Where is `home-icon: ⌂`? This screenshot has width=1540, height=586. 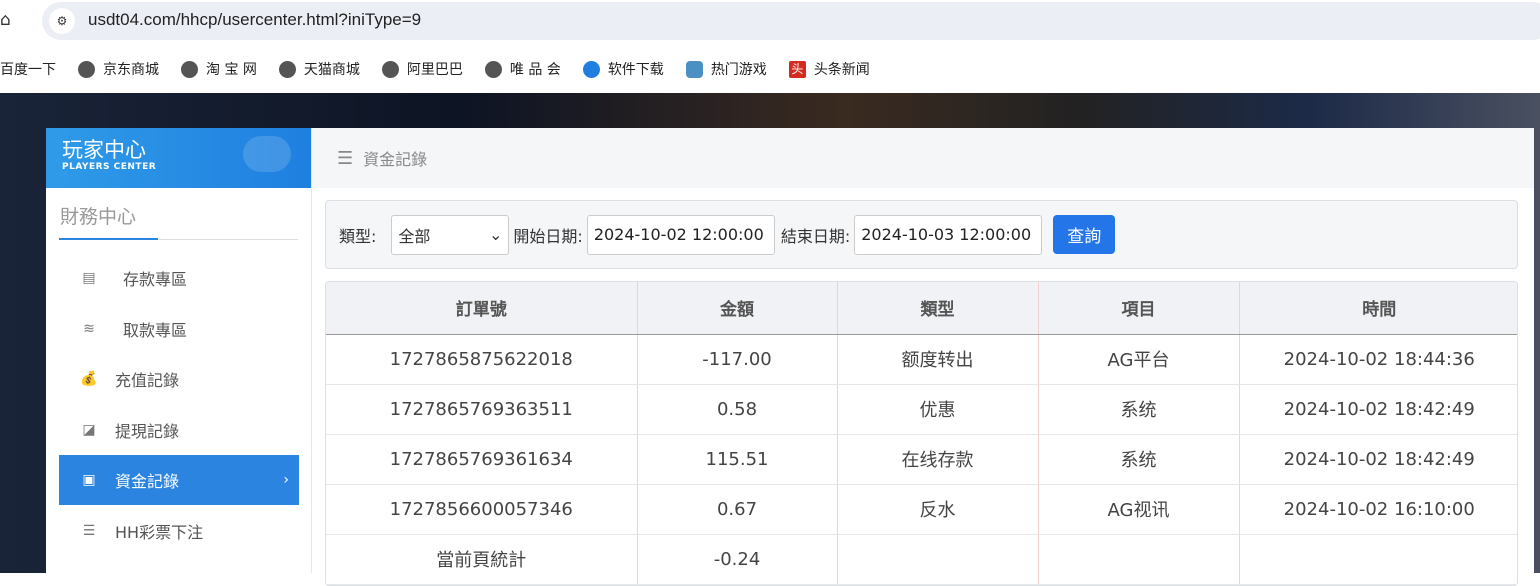
home-icon: ⌂ is located at coordinates (9, 20).